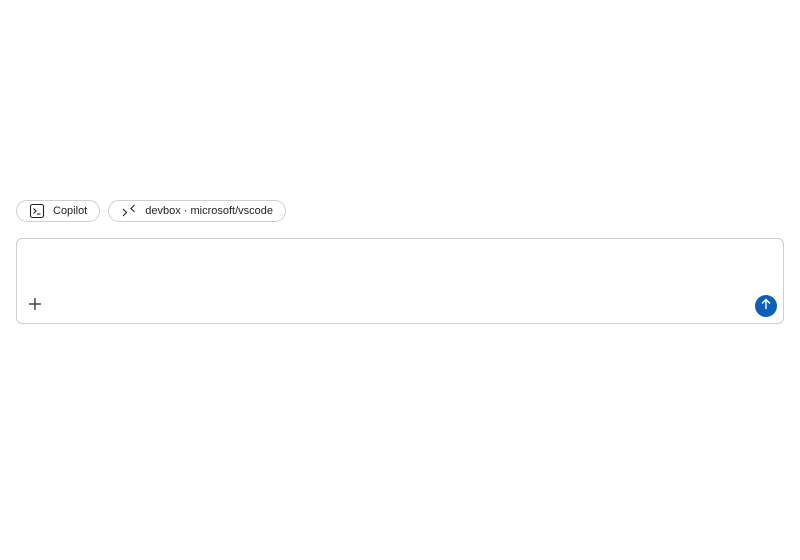  I want to click on send-button, so click(766, 306).